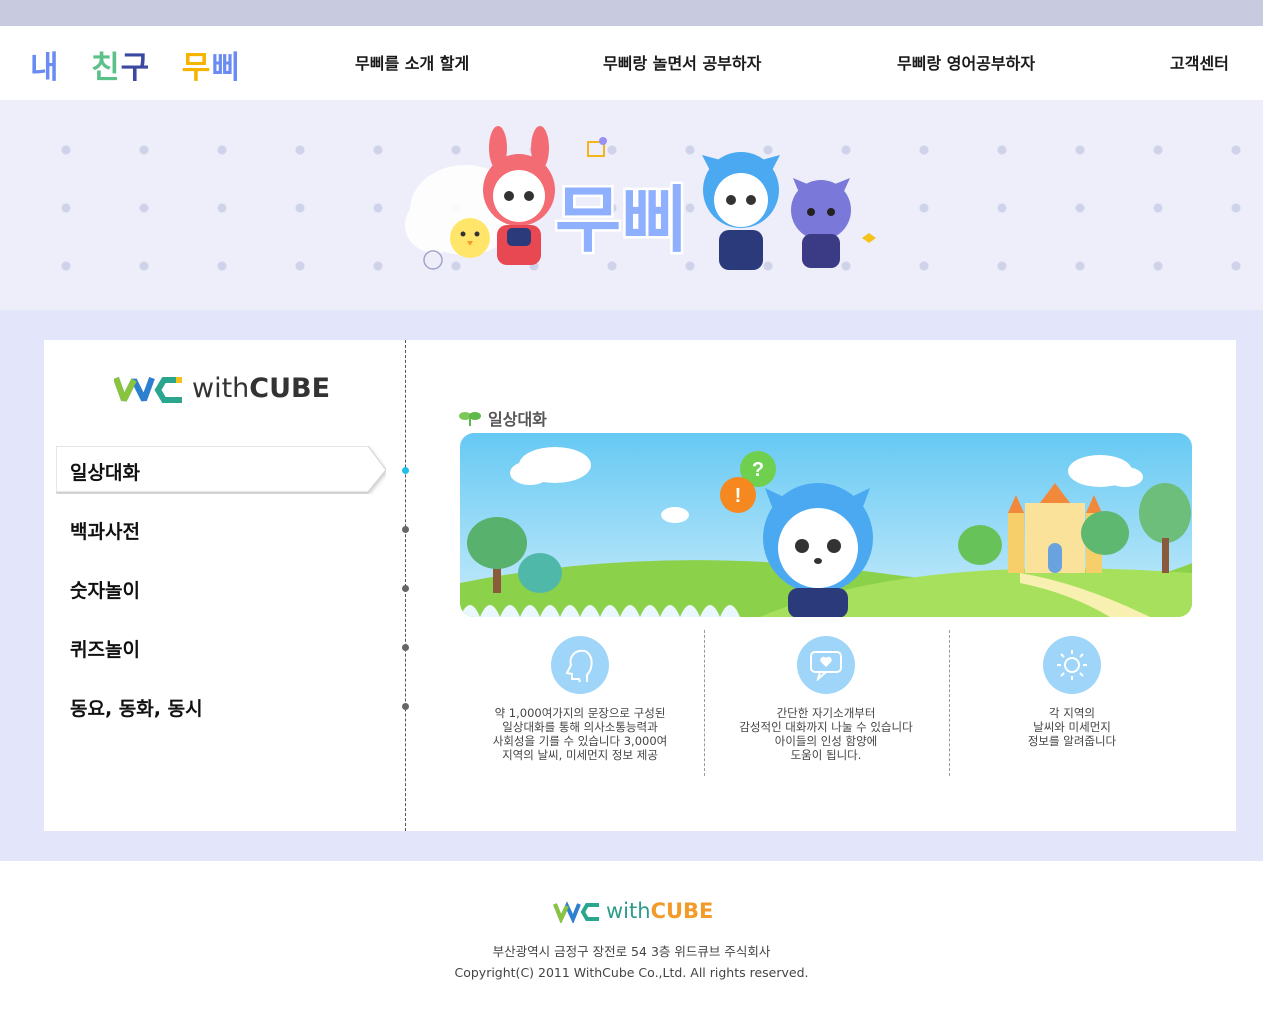  I want to click on nav-customer-center: 고객센터, so click(1199, 62).